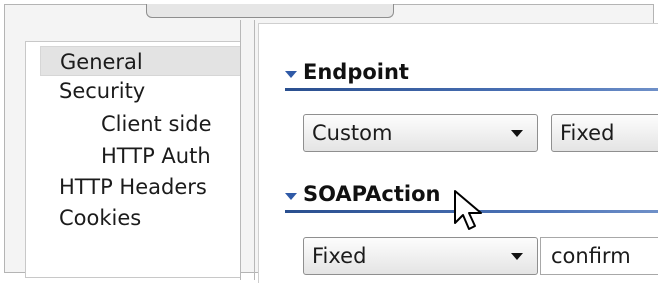 The height and width of the screenshot is (283, 658). What do you see at coordinates (254, 150) in the screenshot?
I see `splitter-right-edge` at bounding box center [254, 150].